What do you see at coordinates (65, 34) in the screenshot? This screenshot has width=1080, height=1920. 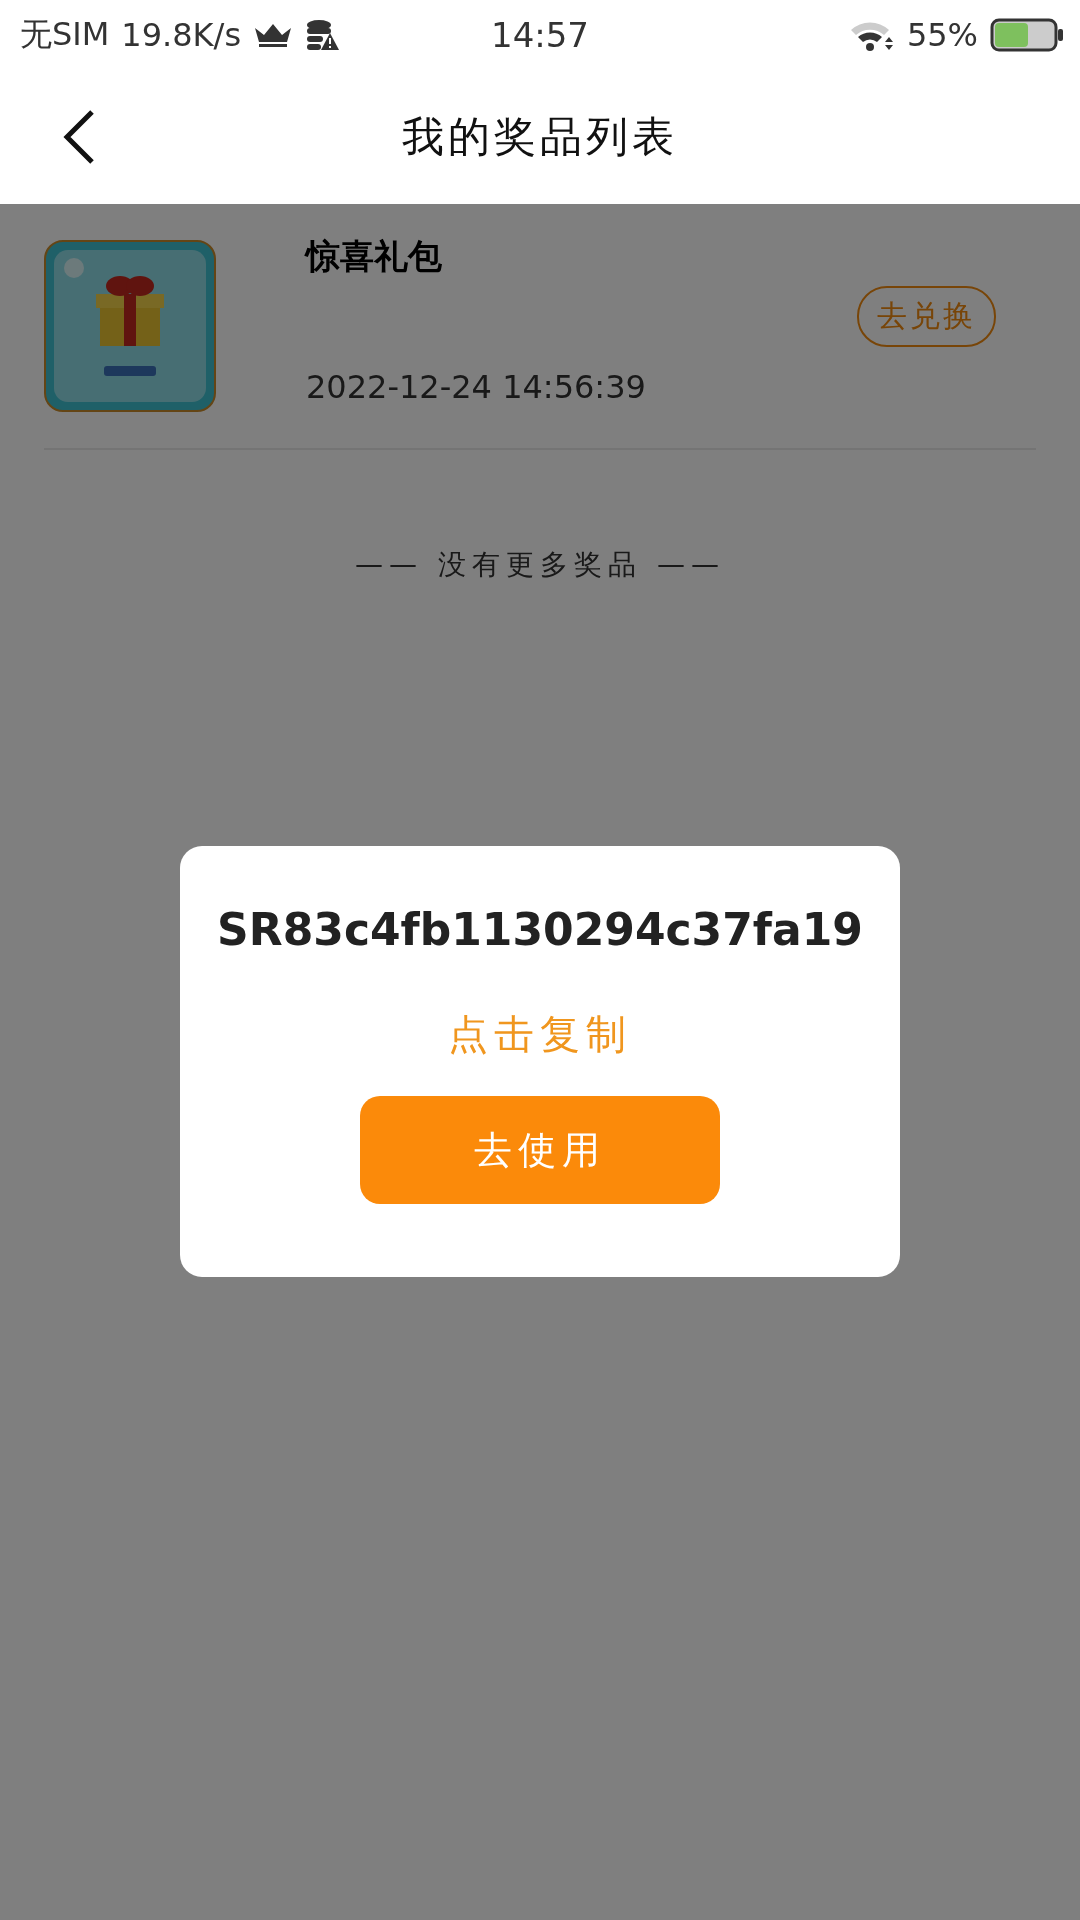 I see `carrier-text: 无SIM` at bounding box center [65, 34].